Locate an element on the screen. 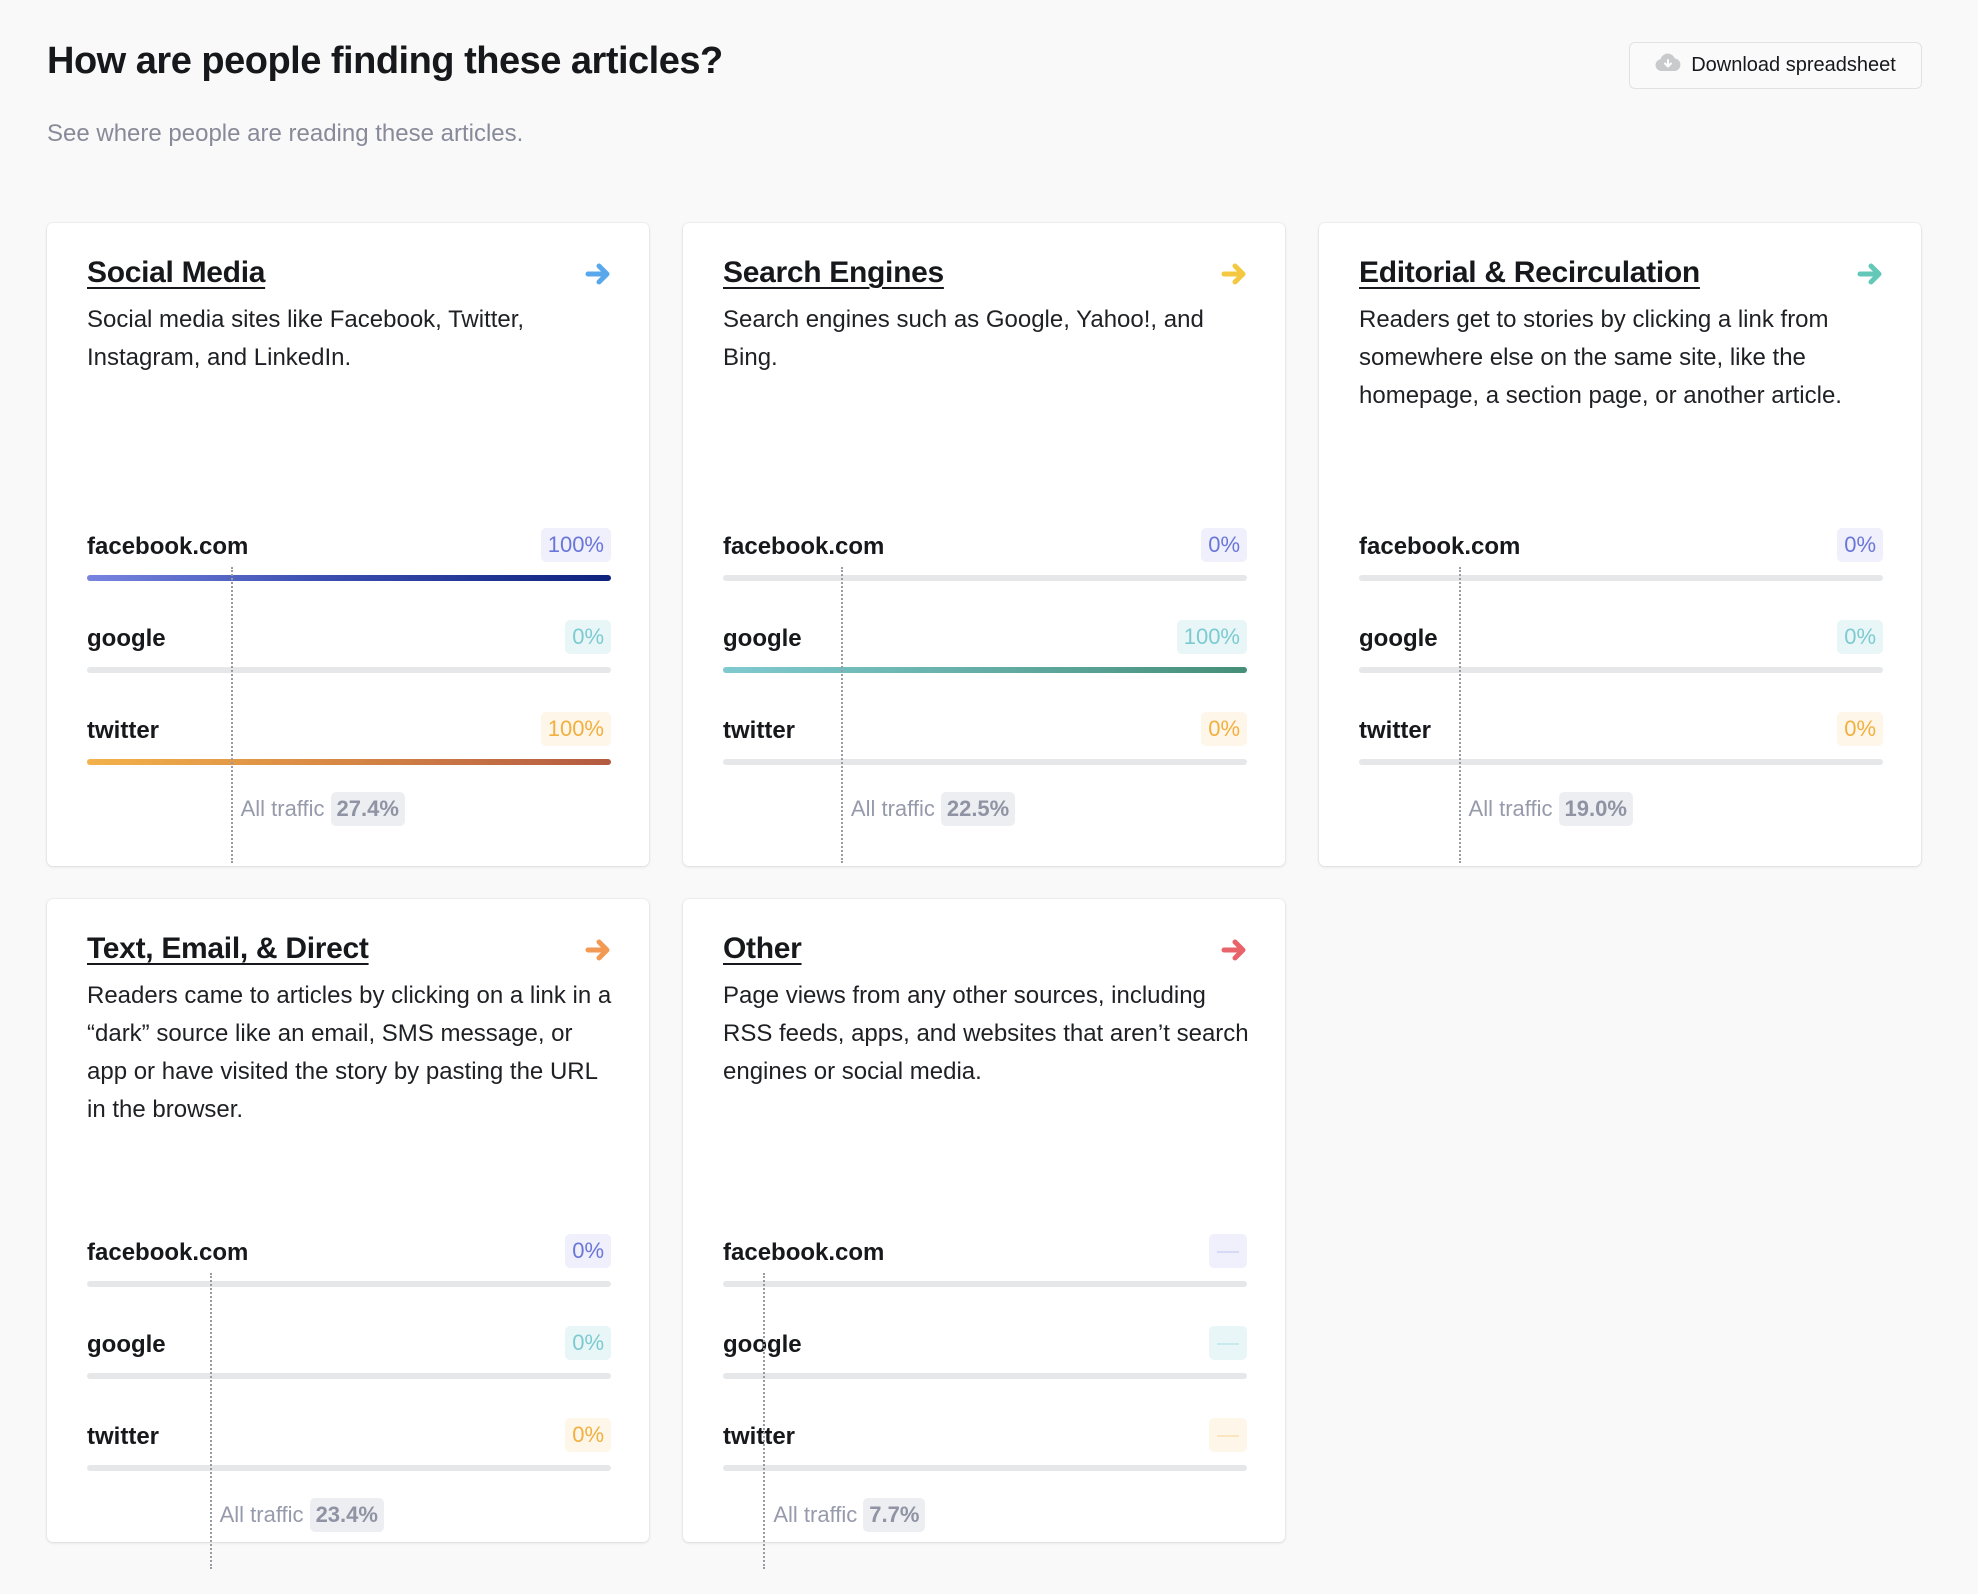 The height and width of the screenshot is (1594, 1978). page-title: How are people finding these articles? is located at coordinates (385, 61).